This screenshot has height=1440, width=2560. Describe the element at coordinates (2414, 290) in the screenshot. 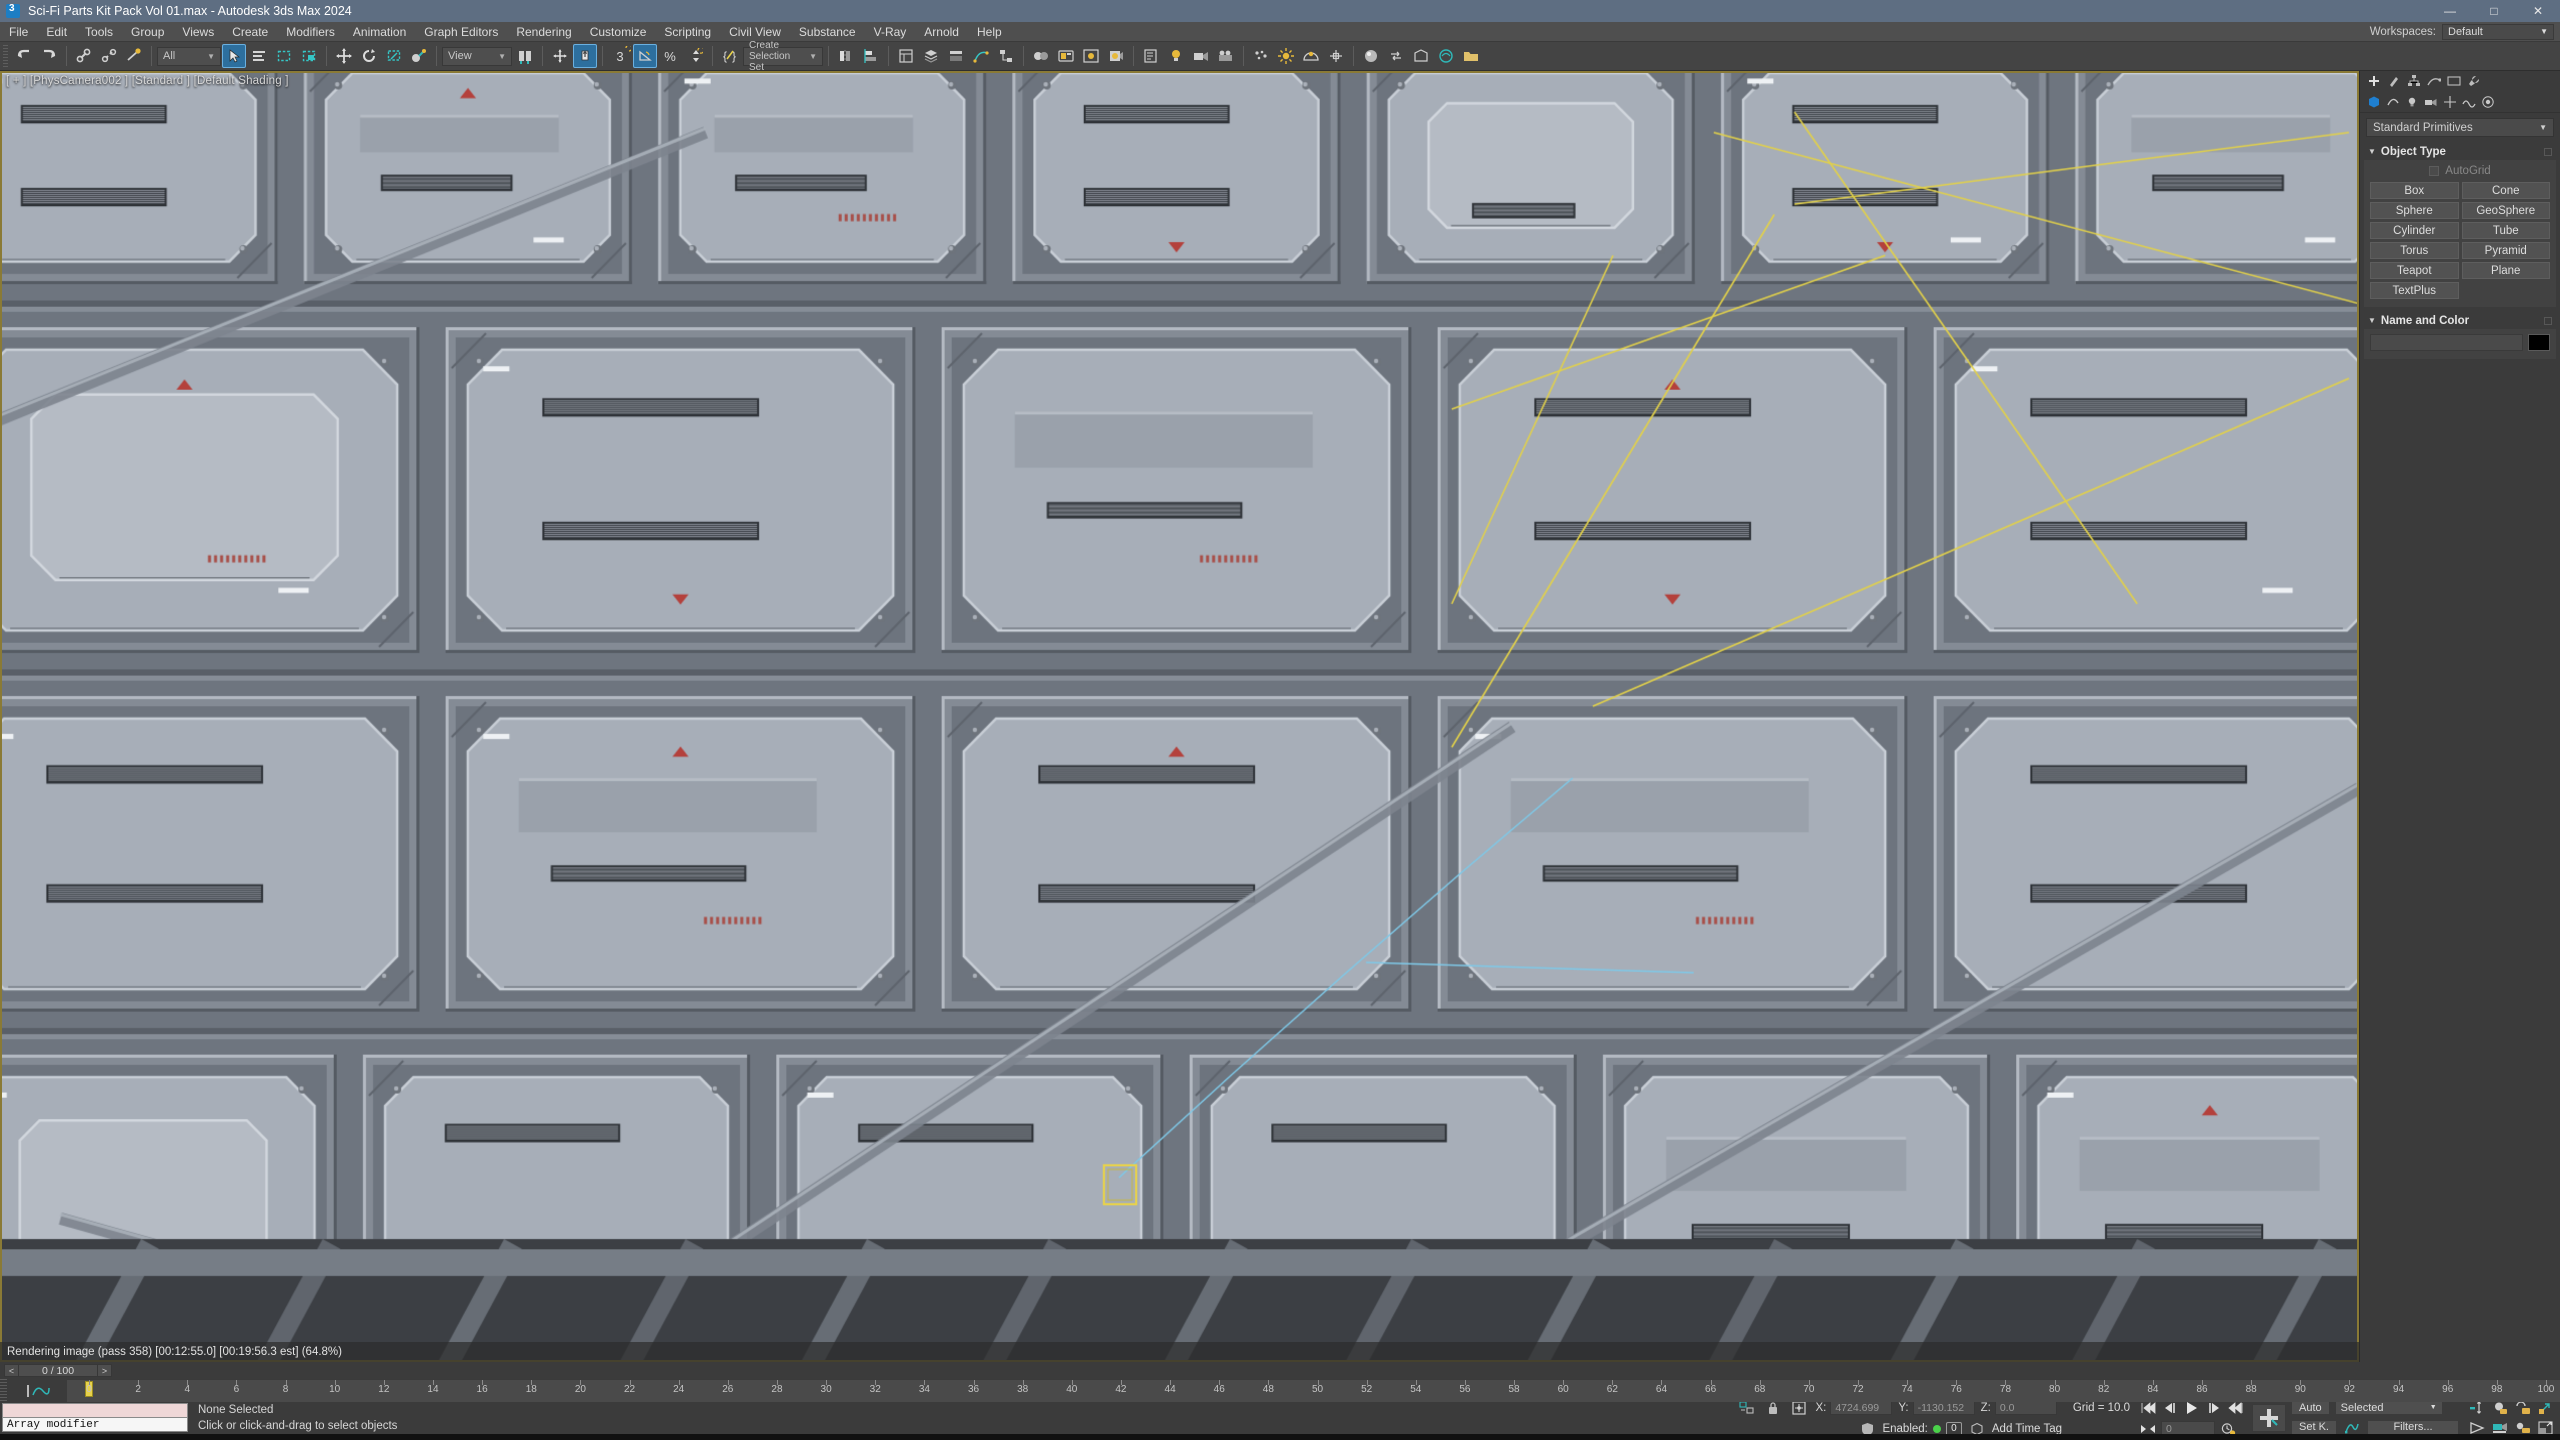

I see `object-type-button-textplus: TextPlus` at that location.